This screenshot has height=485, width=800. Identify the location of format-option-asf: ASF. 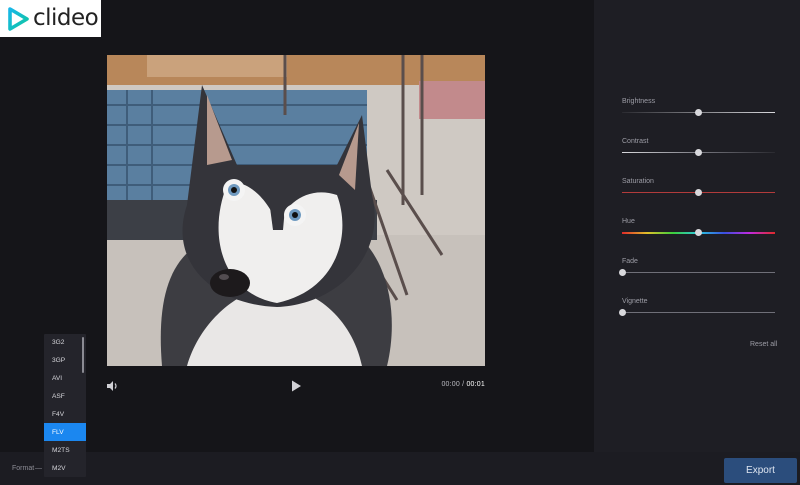
(65, 397).